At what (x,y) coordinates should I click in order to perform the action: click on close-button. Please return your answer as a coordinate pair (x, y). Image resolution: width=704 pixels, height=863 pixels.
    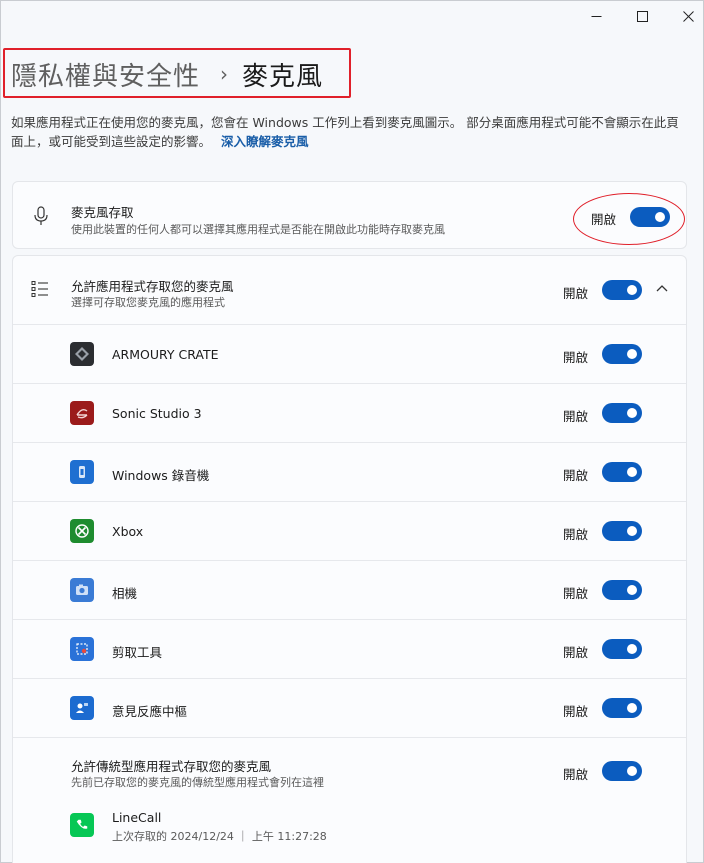
    Looking at the image, I should click on (684, 16).